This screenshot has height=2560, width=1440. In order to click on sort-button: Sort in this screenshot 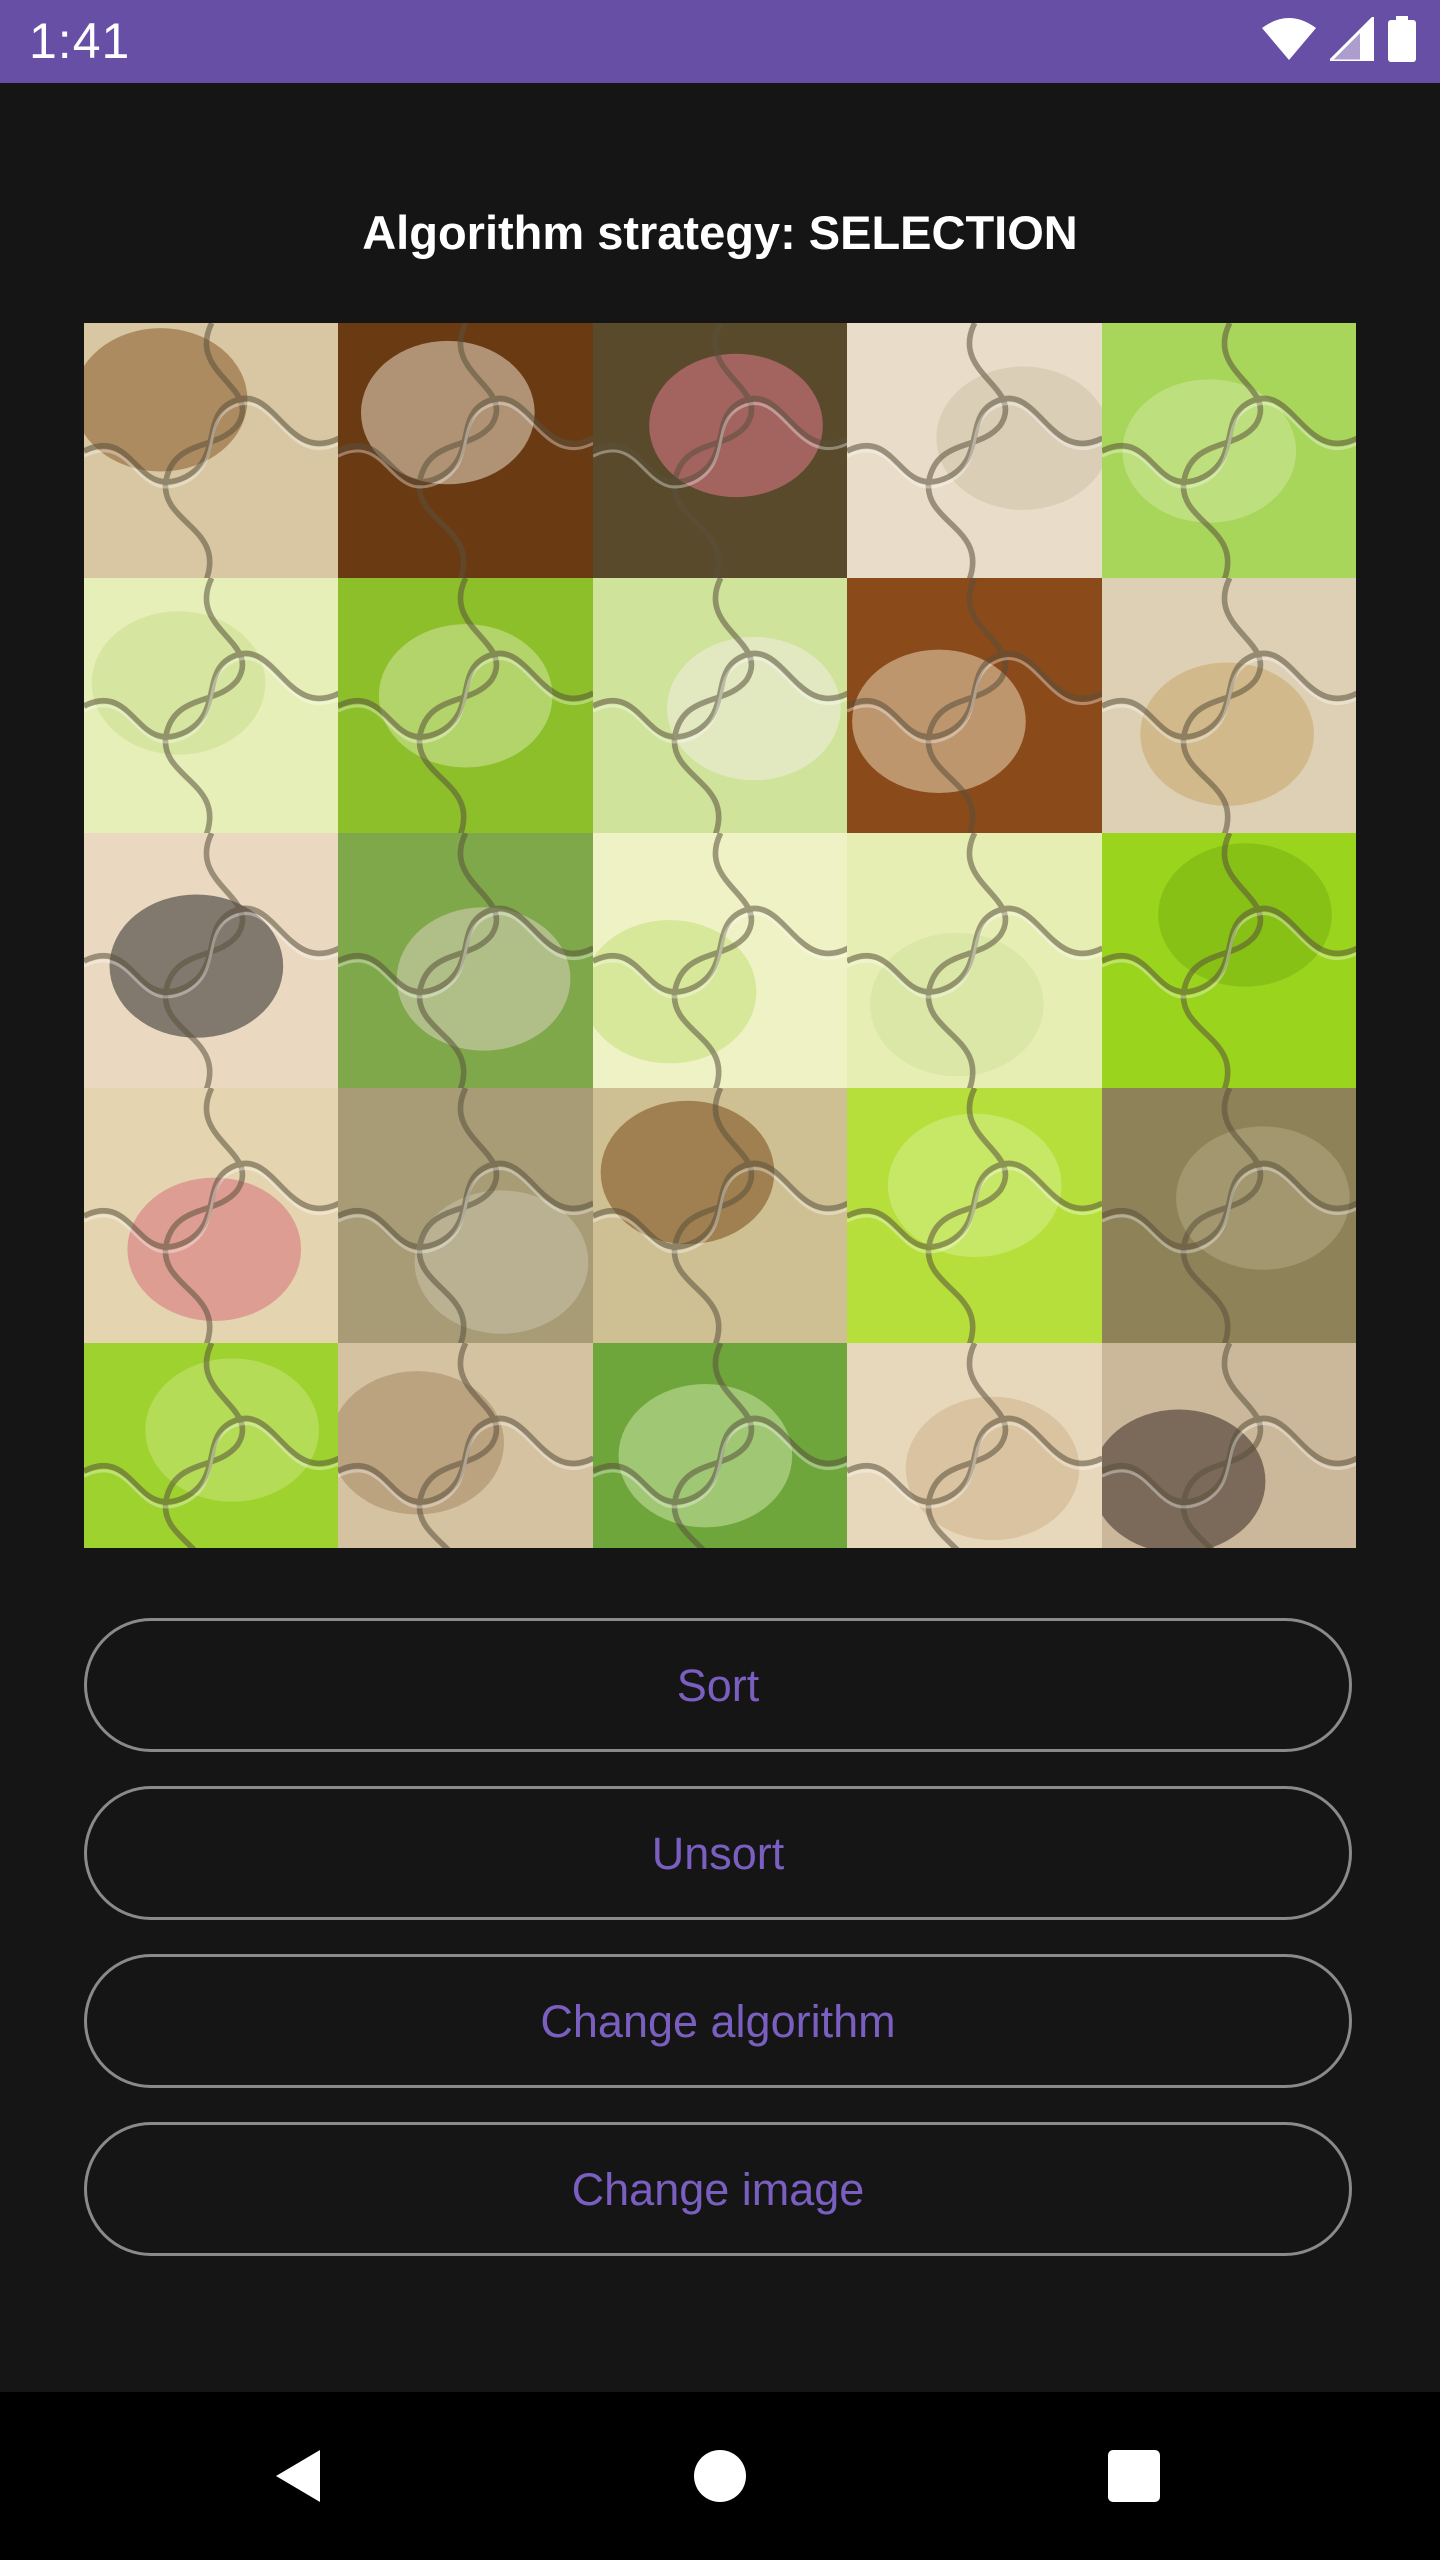, I will do `click(718, 1685)`.